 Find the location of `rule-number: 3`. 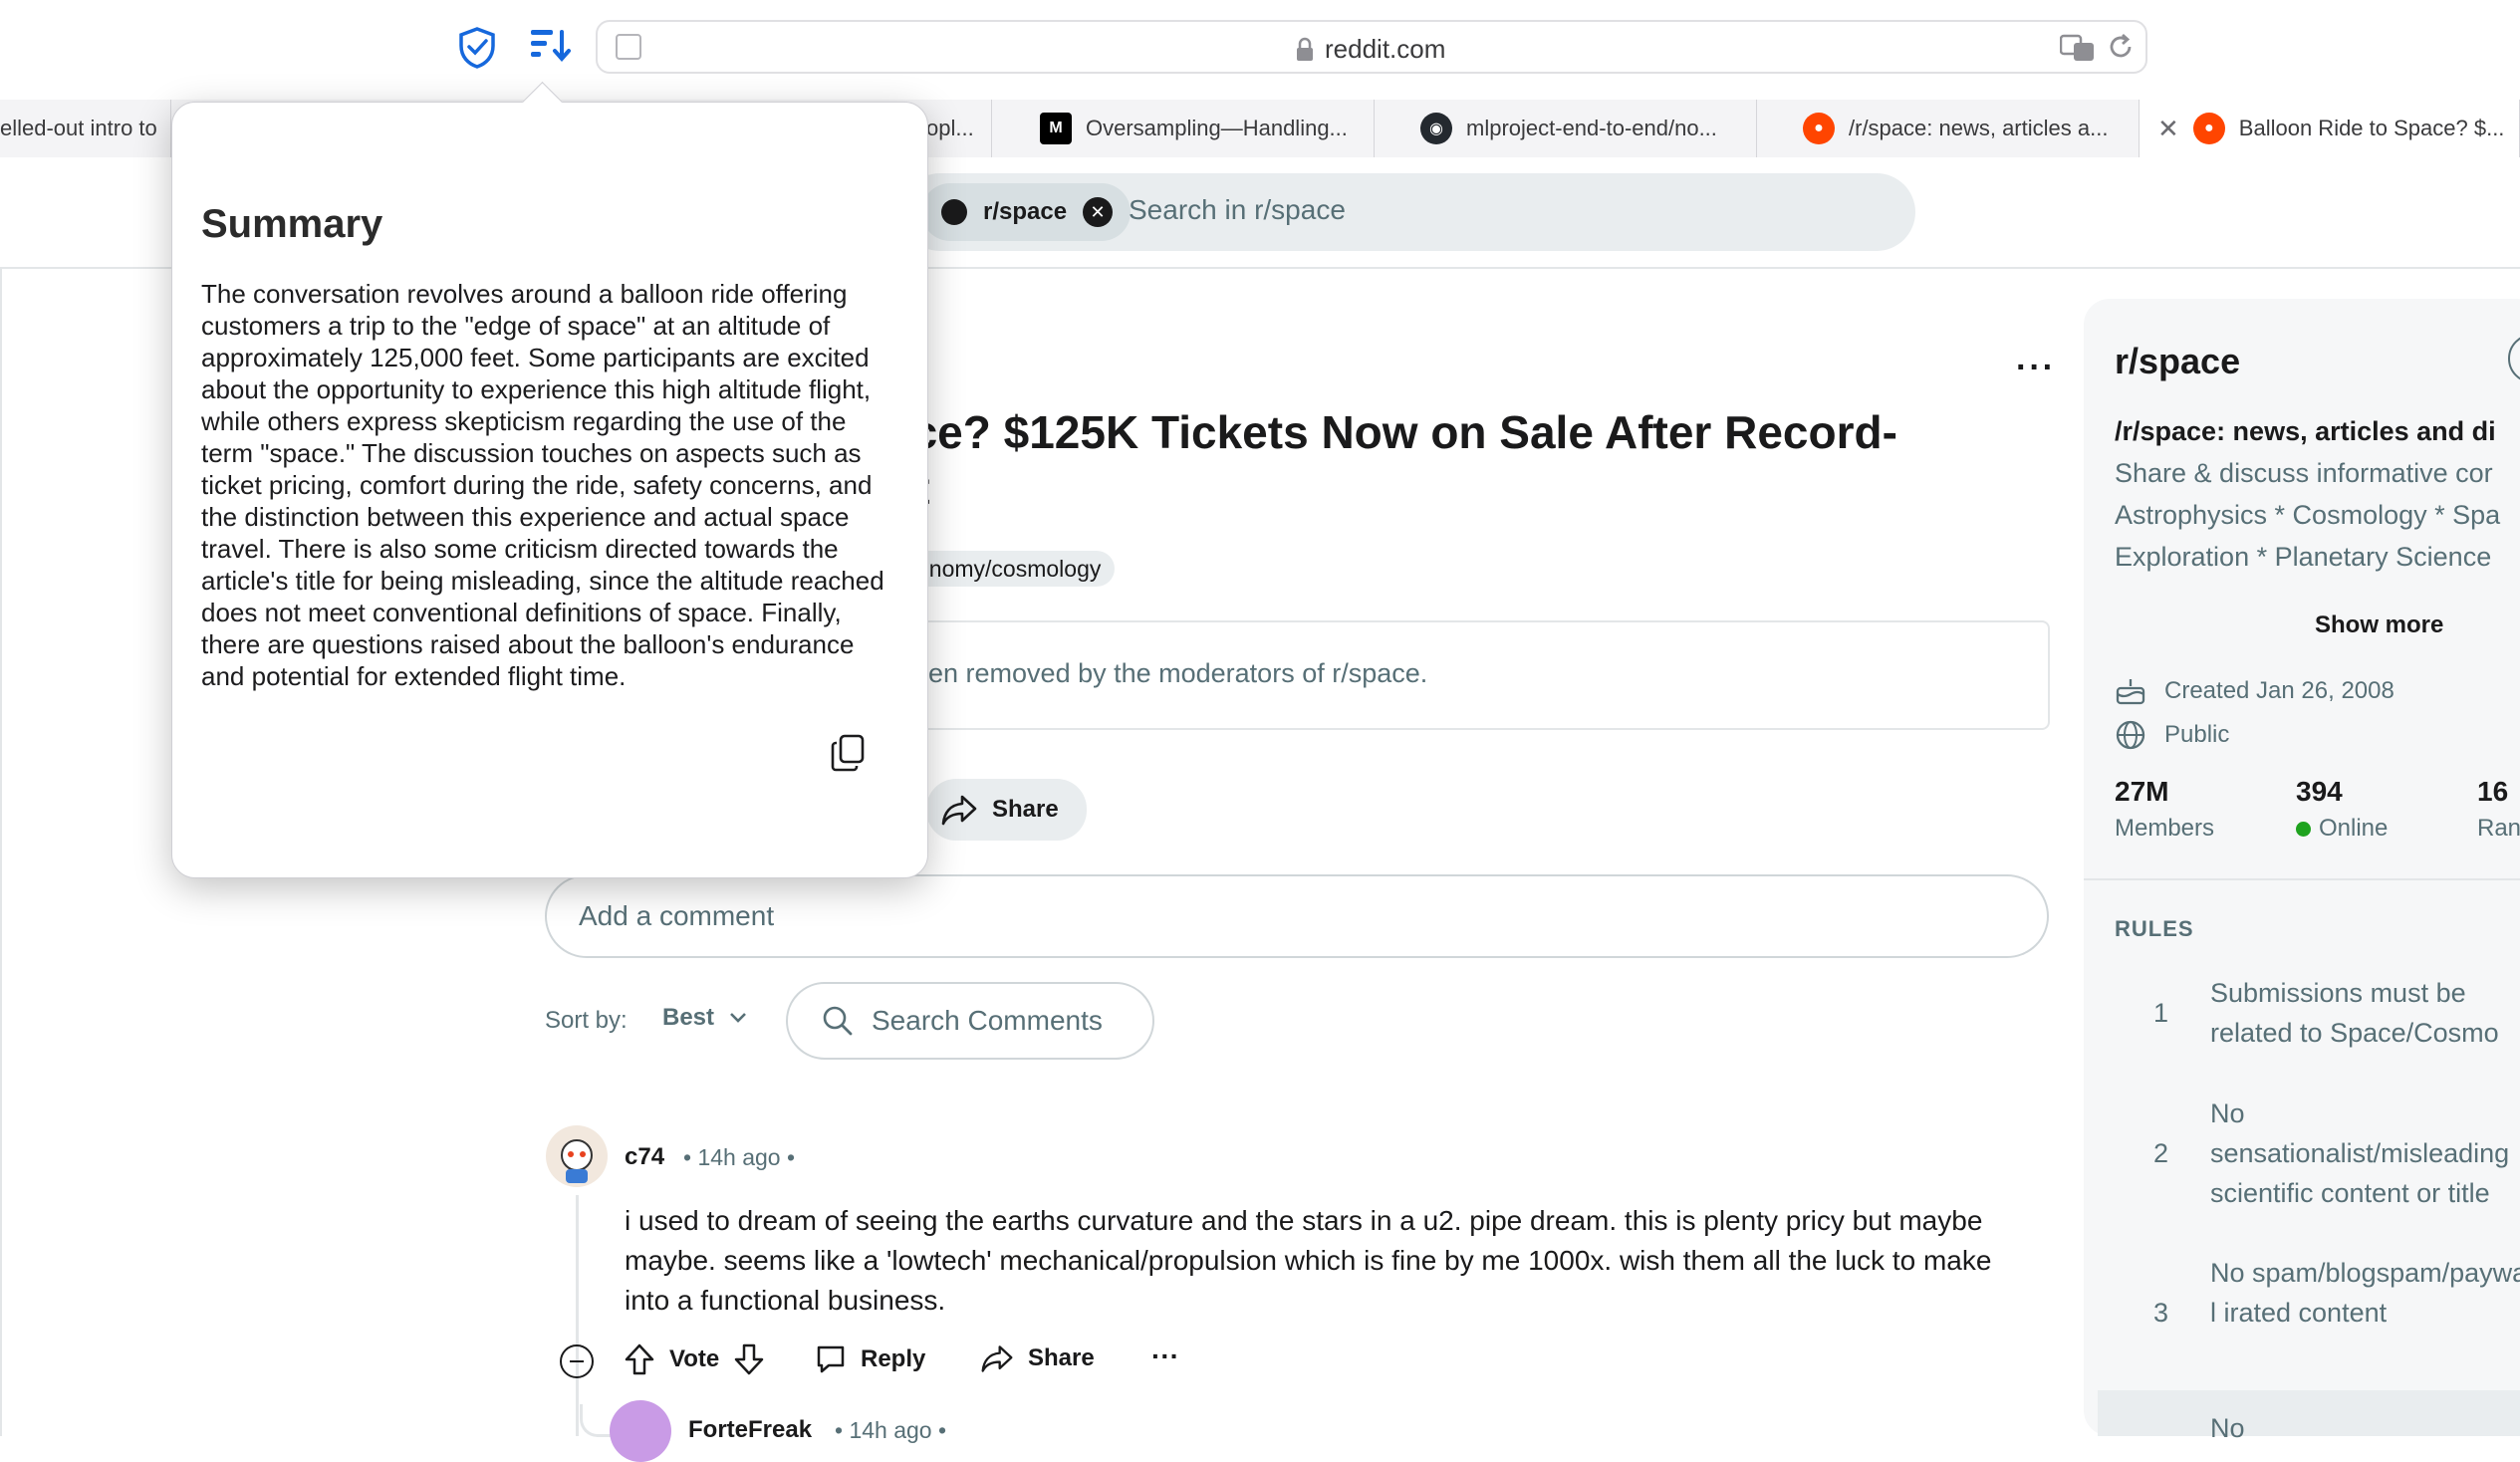

rule-number: 3 is located at coordinates (2161, 1313).